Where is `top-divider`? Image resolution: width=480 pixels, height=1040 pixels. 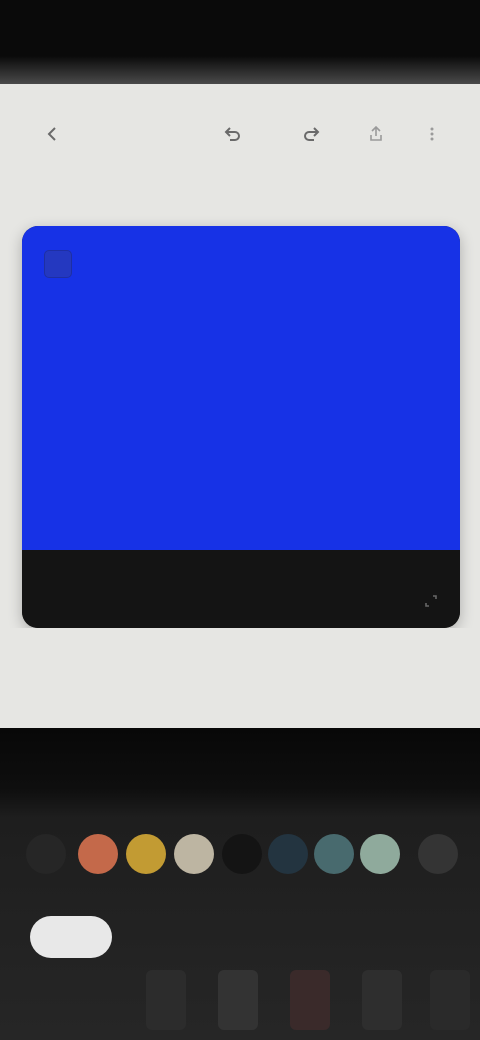
top-divider is located at coordinates (240, 70).